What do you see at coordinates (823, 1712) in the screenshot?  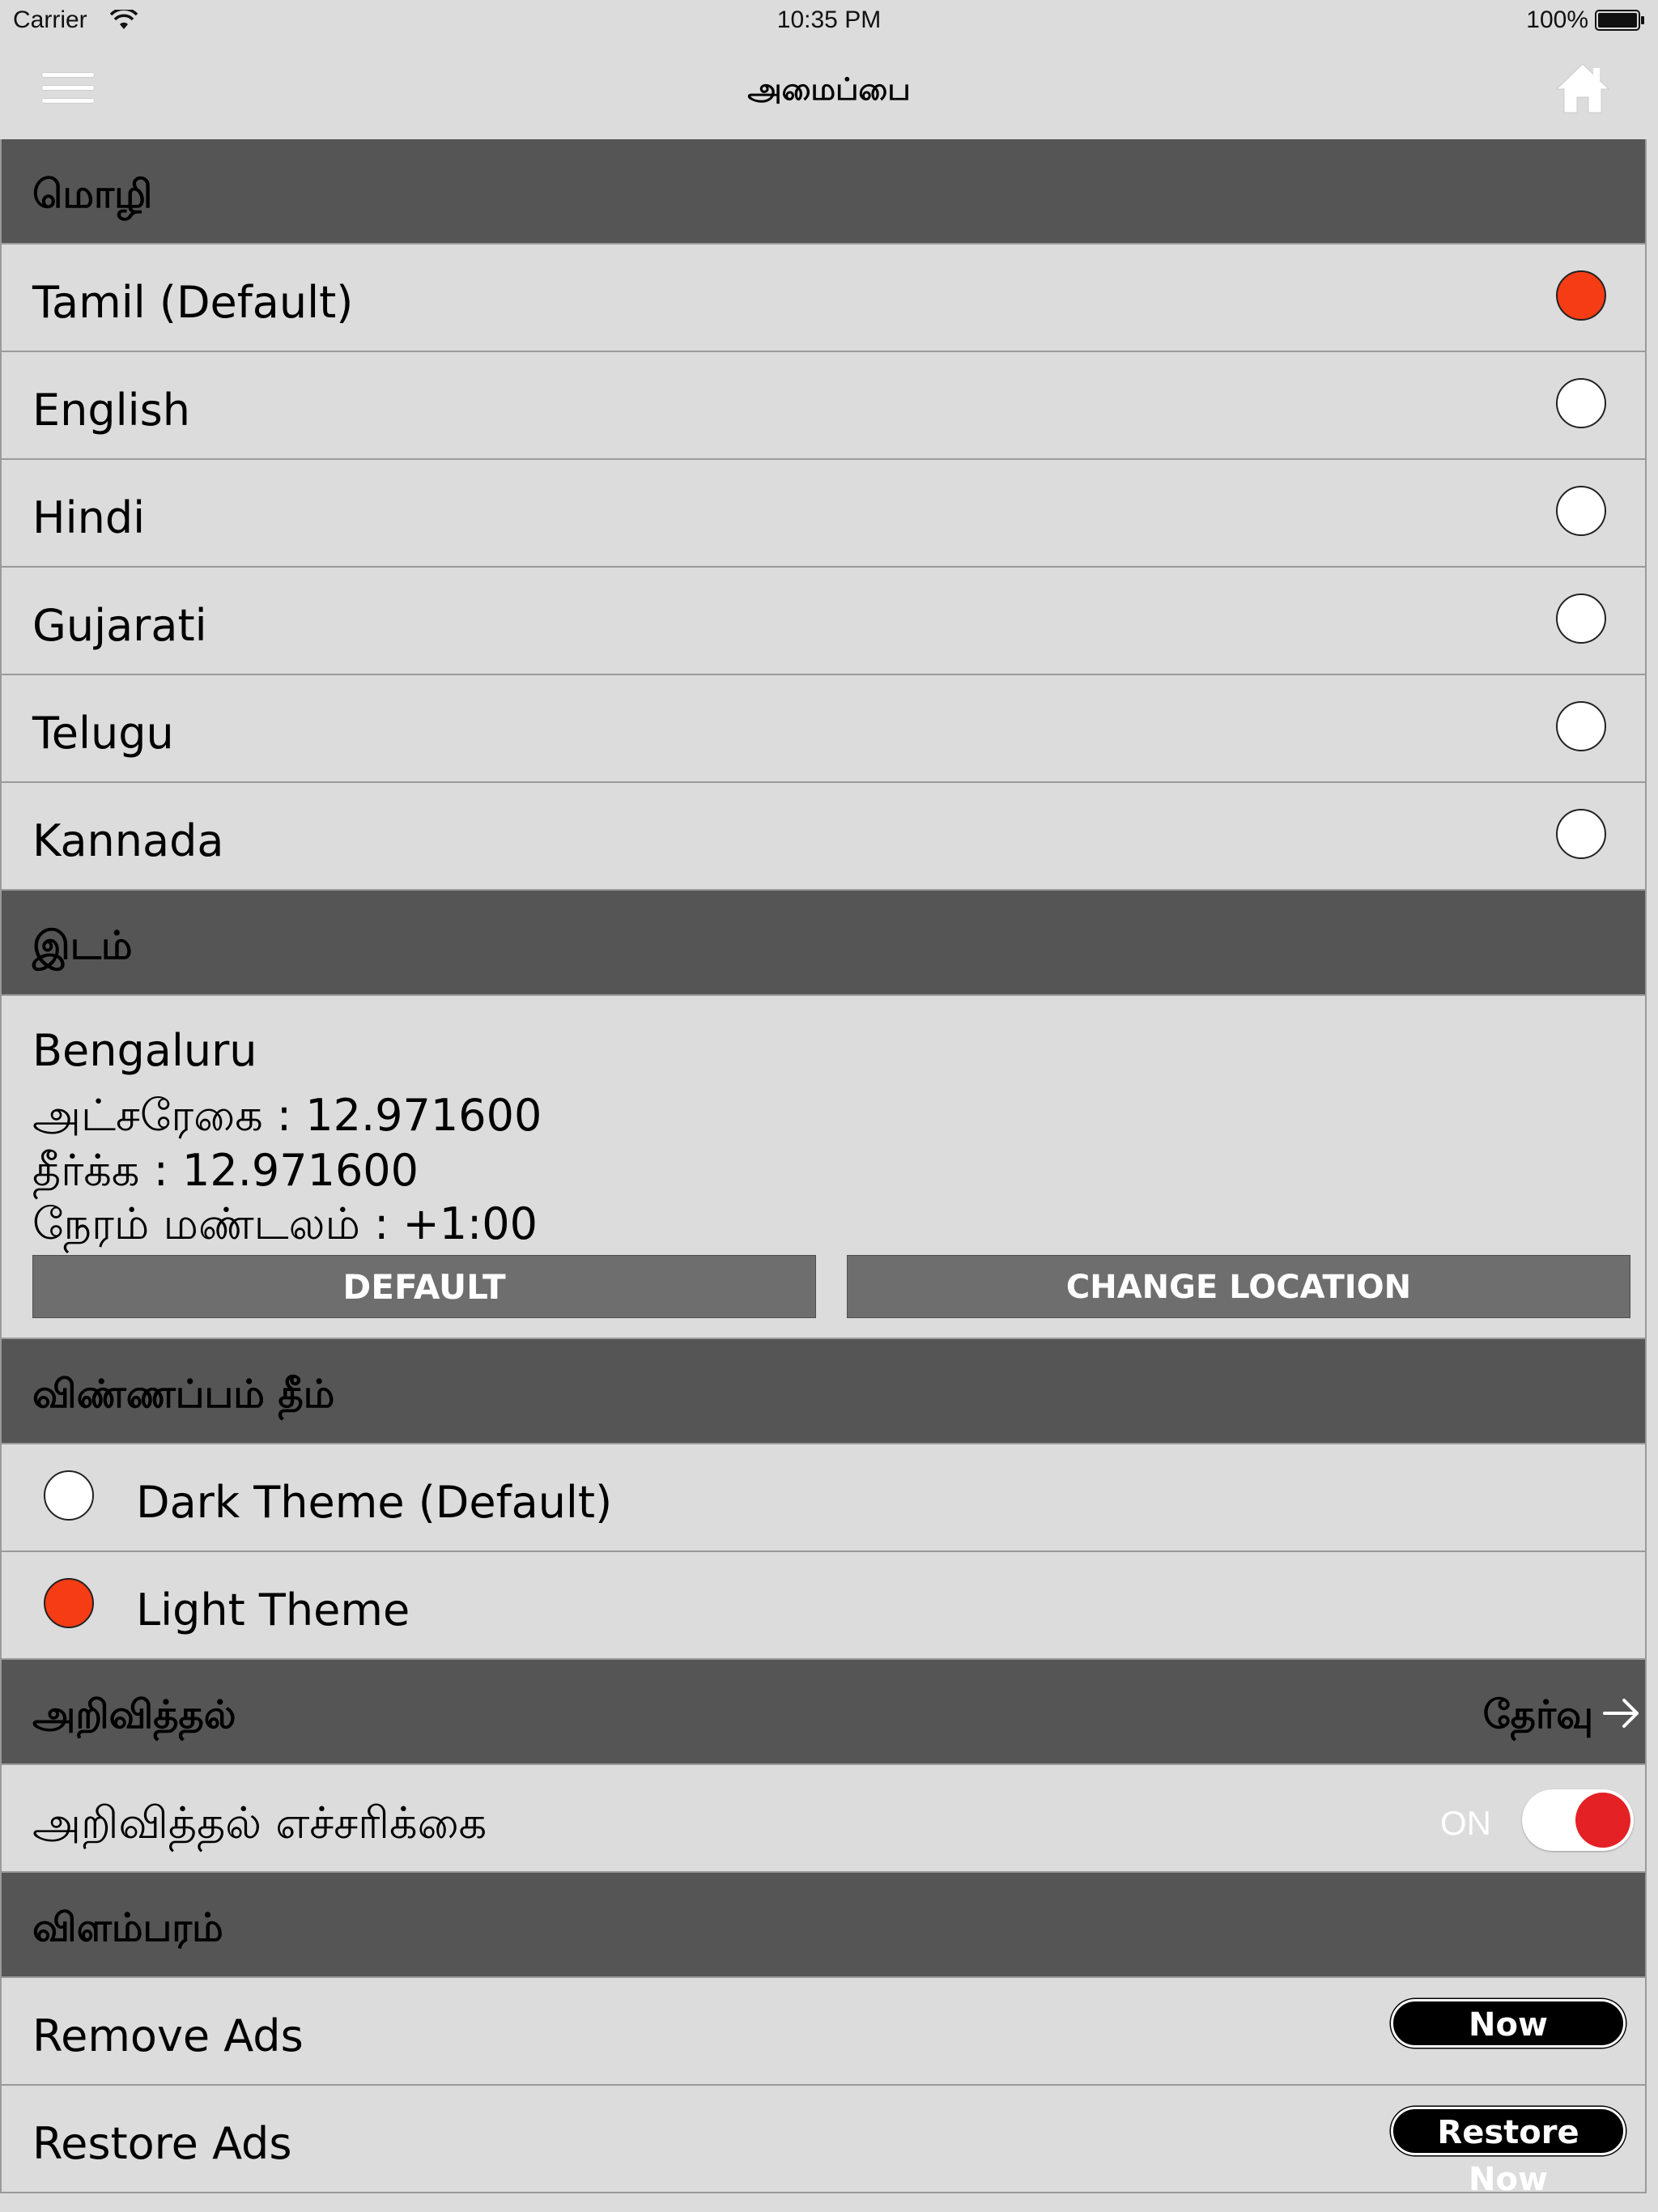 I see `notification-section-header: அறிவித்தல் தேர்வு` at bounding box center [823, 1712].